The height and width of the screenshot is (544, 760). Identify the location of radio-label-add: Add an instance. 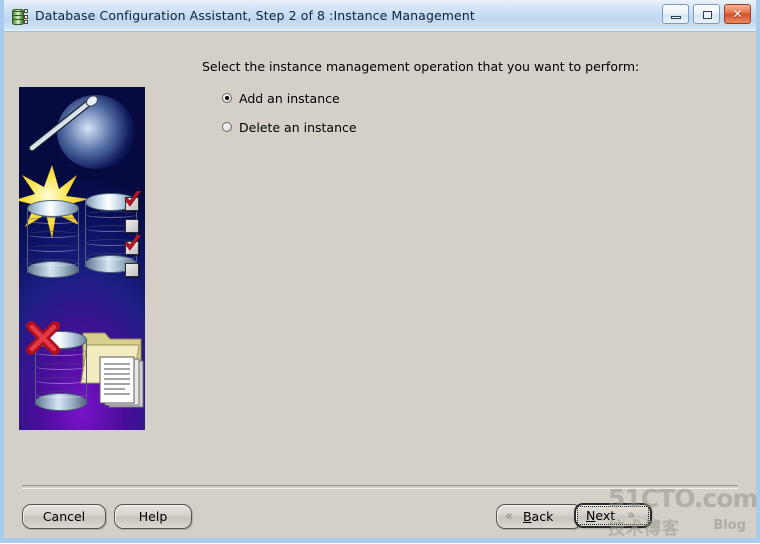
(289, 98).